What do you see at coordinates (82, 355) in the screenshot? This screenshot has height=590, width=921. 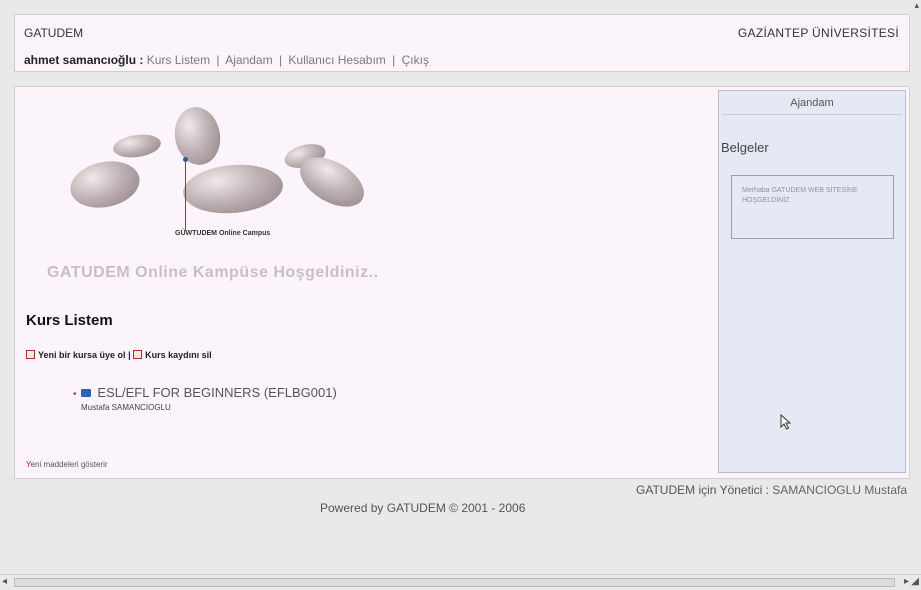 I see `enroll-course-link: Yeni bir kursa üye ol` at bounding box center [82, 355].